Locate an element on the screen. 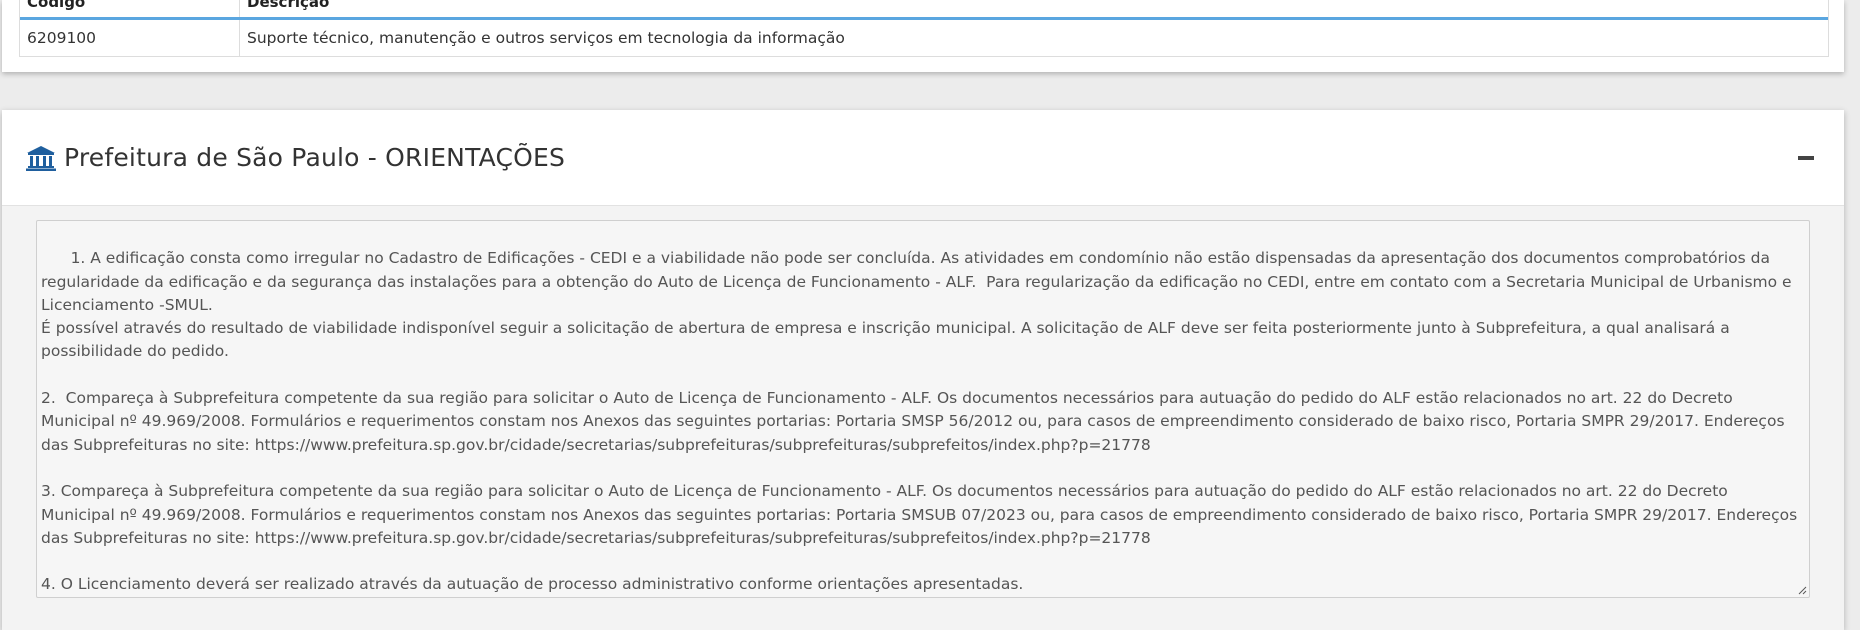  cell-code: 6209100 is located at coordinates (130, 38).